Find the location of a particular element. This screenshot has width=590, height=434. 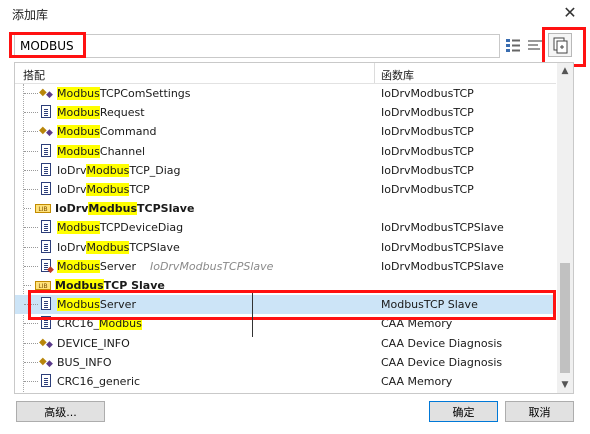

tree-row: IoDrvModbusTCP IoDrvModbusTCP is located at coordinates (285, 189).